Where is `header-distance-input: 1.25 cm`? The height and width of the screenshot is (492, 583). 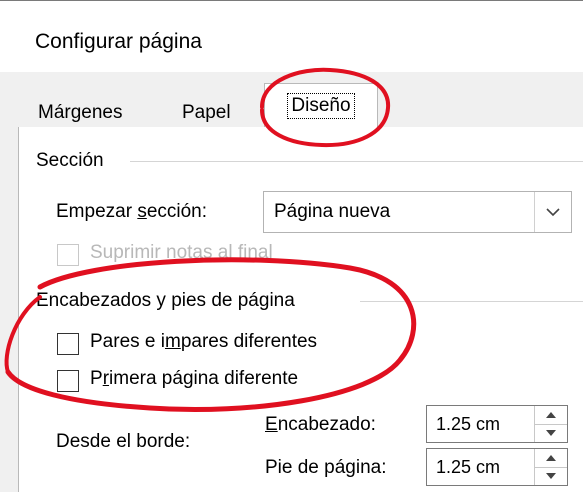
header-distance-input: 1.25 cm is located at coordinates (497, 424).